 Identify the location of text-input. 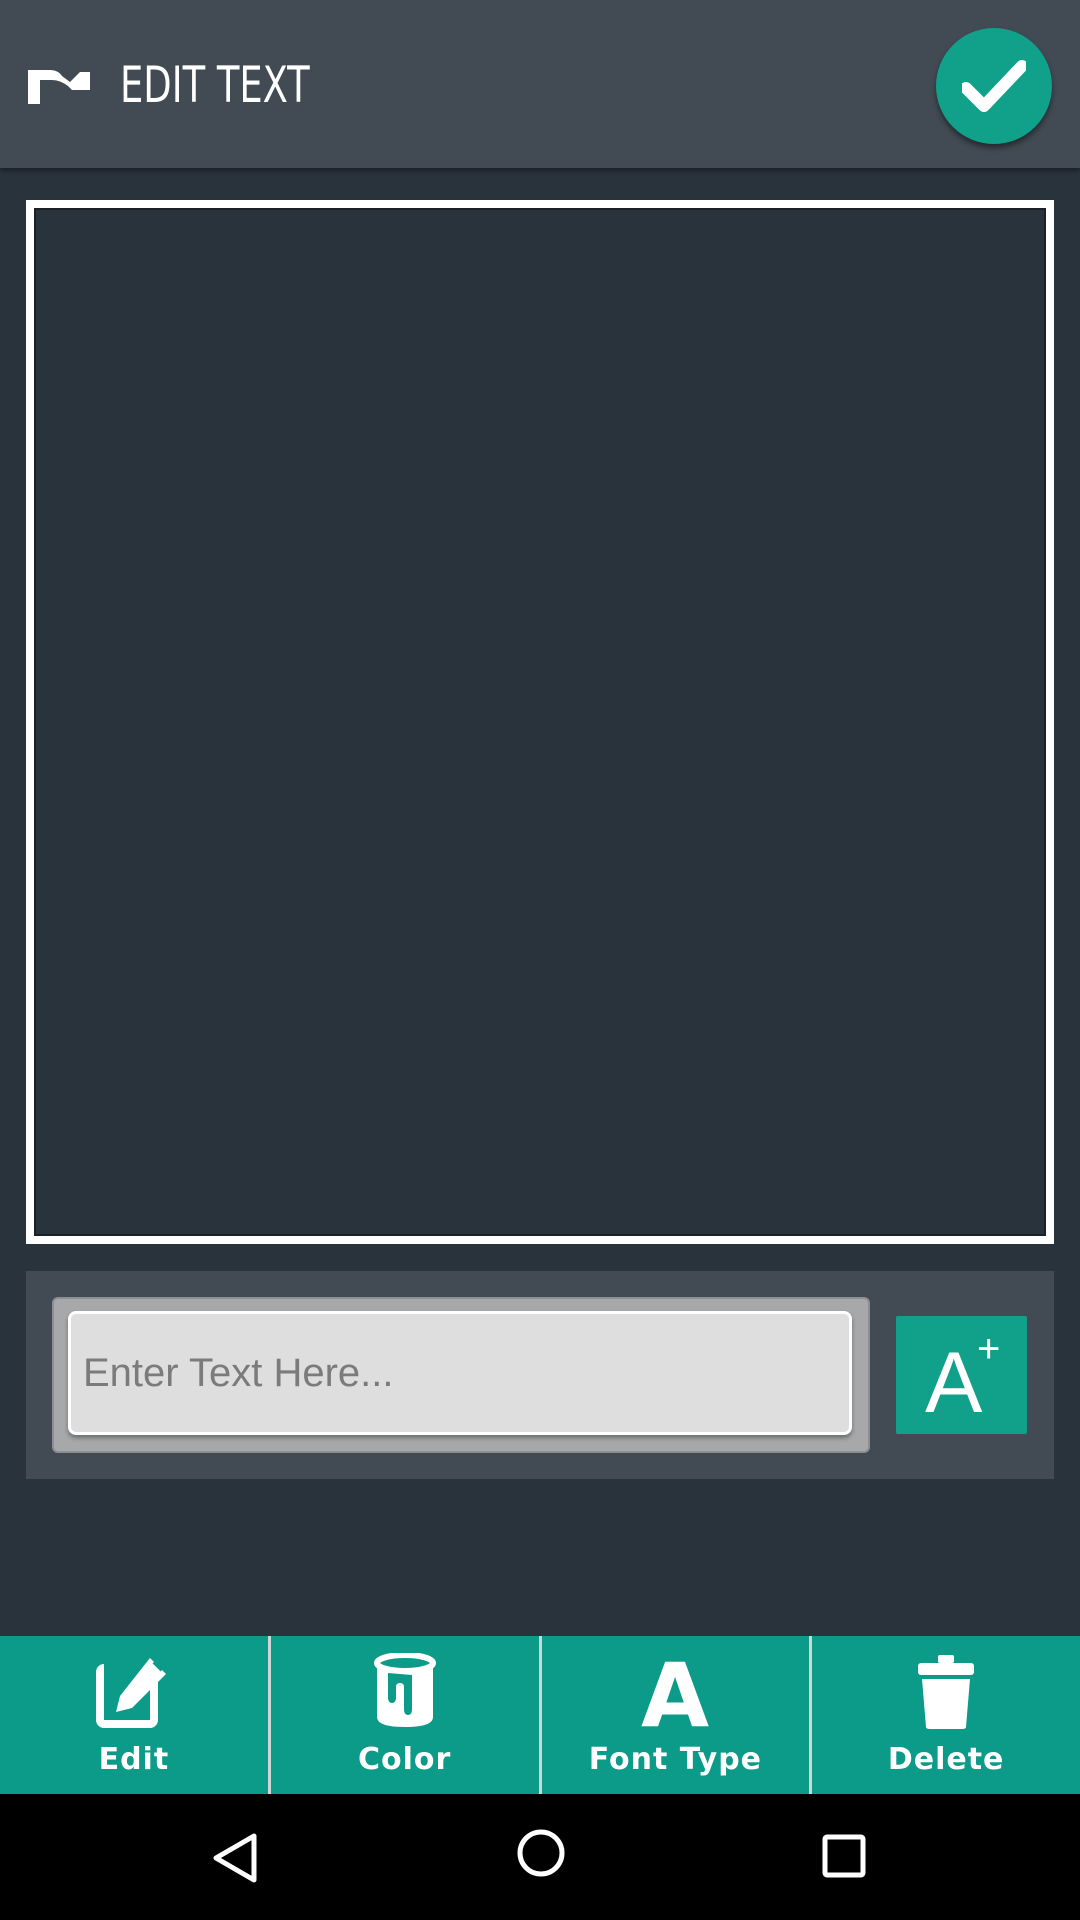
(460, 1373).